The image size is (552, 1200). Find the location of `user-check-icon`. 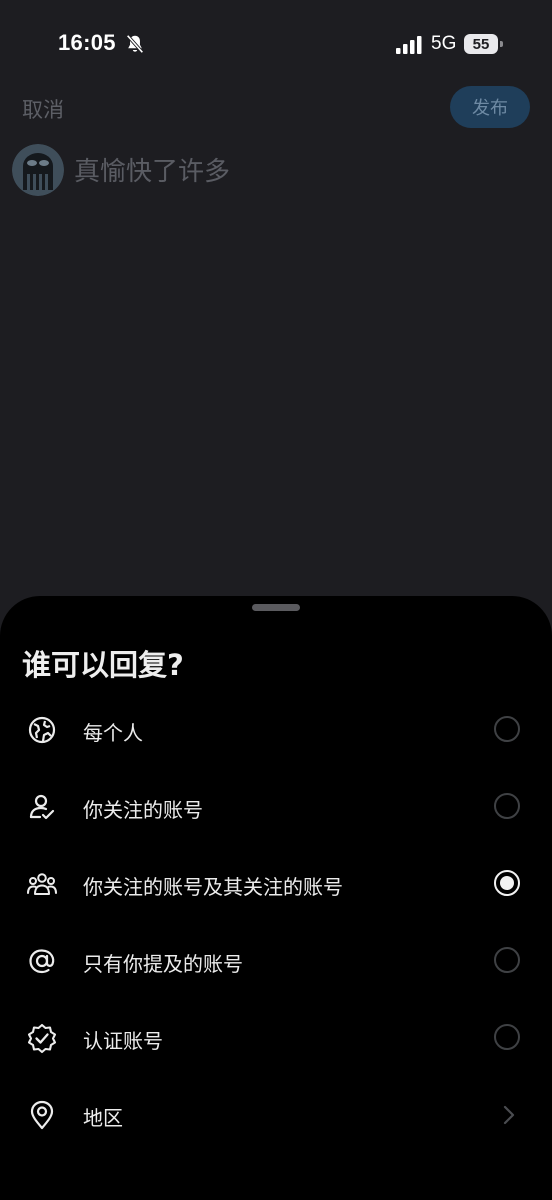

user-check-icon is located at coordinates (42, 807).